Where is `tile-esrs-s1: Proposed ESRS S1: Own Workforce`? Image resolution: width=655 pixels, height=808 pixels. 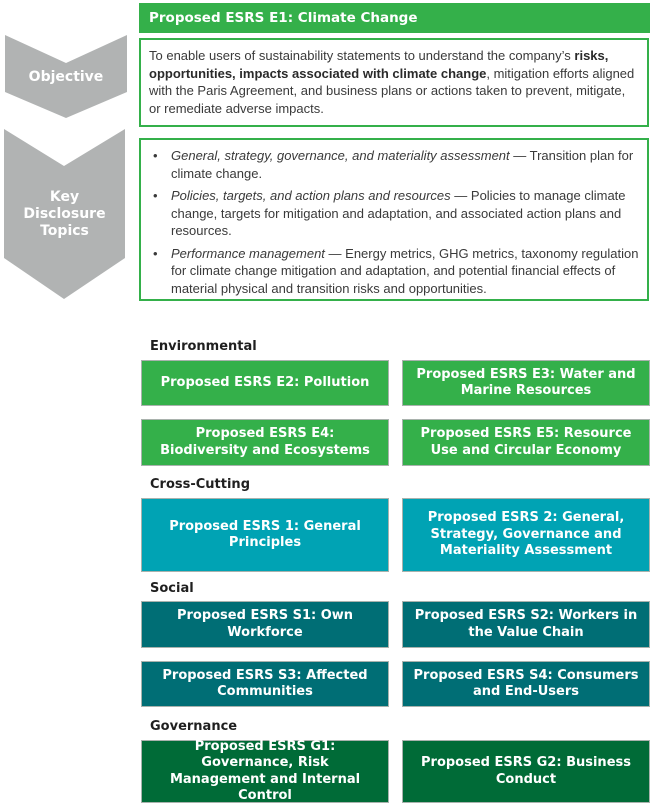 tile-esrs-s1: Proposed ESRS S1: Own Workforce is located at coordinates (265, 624).